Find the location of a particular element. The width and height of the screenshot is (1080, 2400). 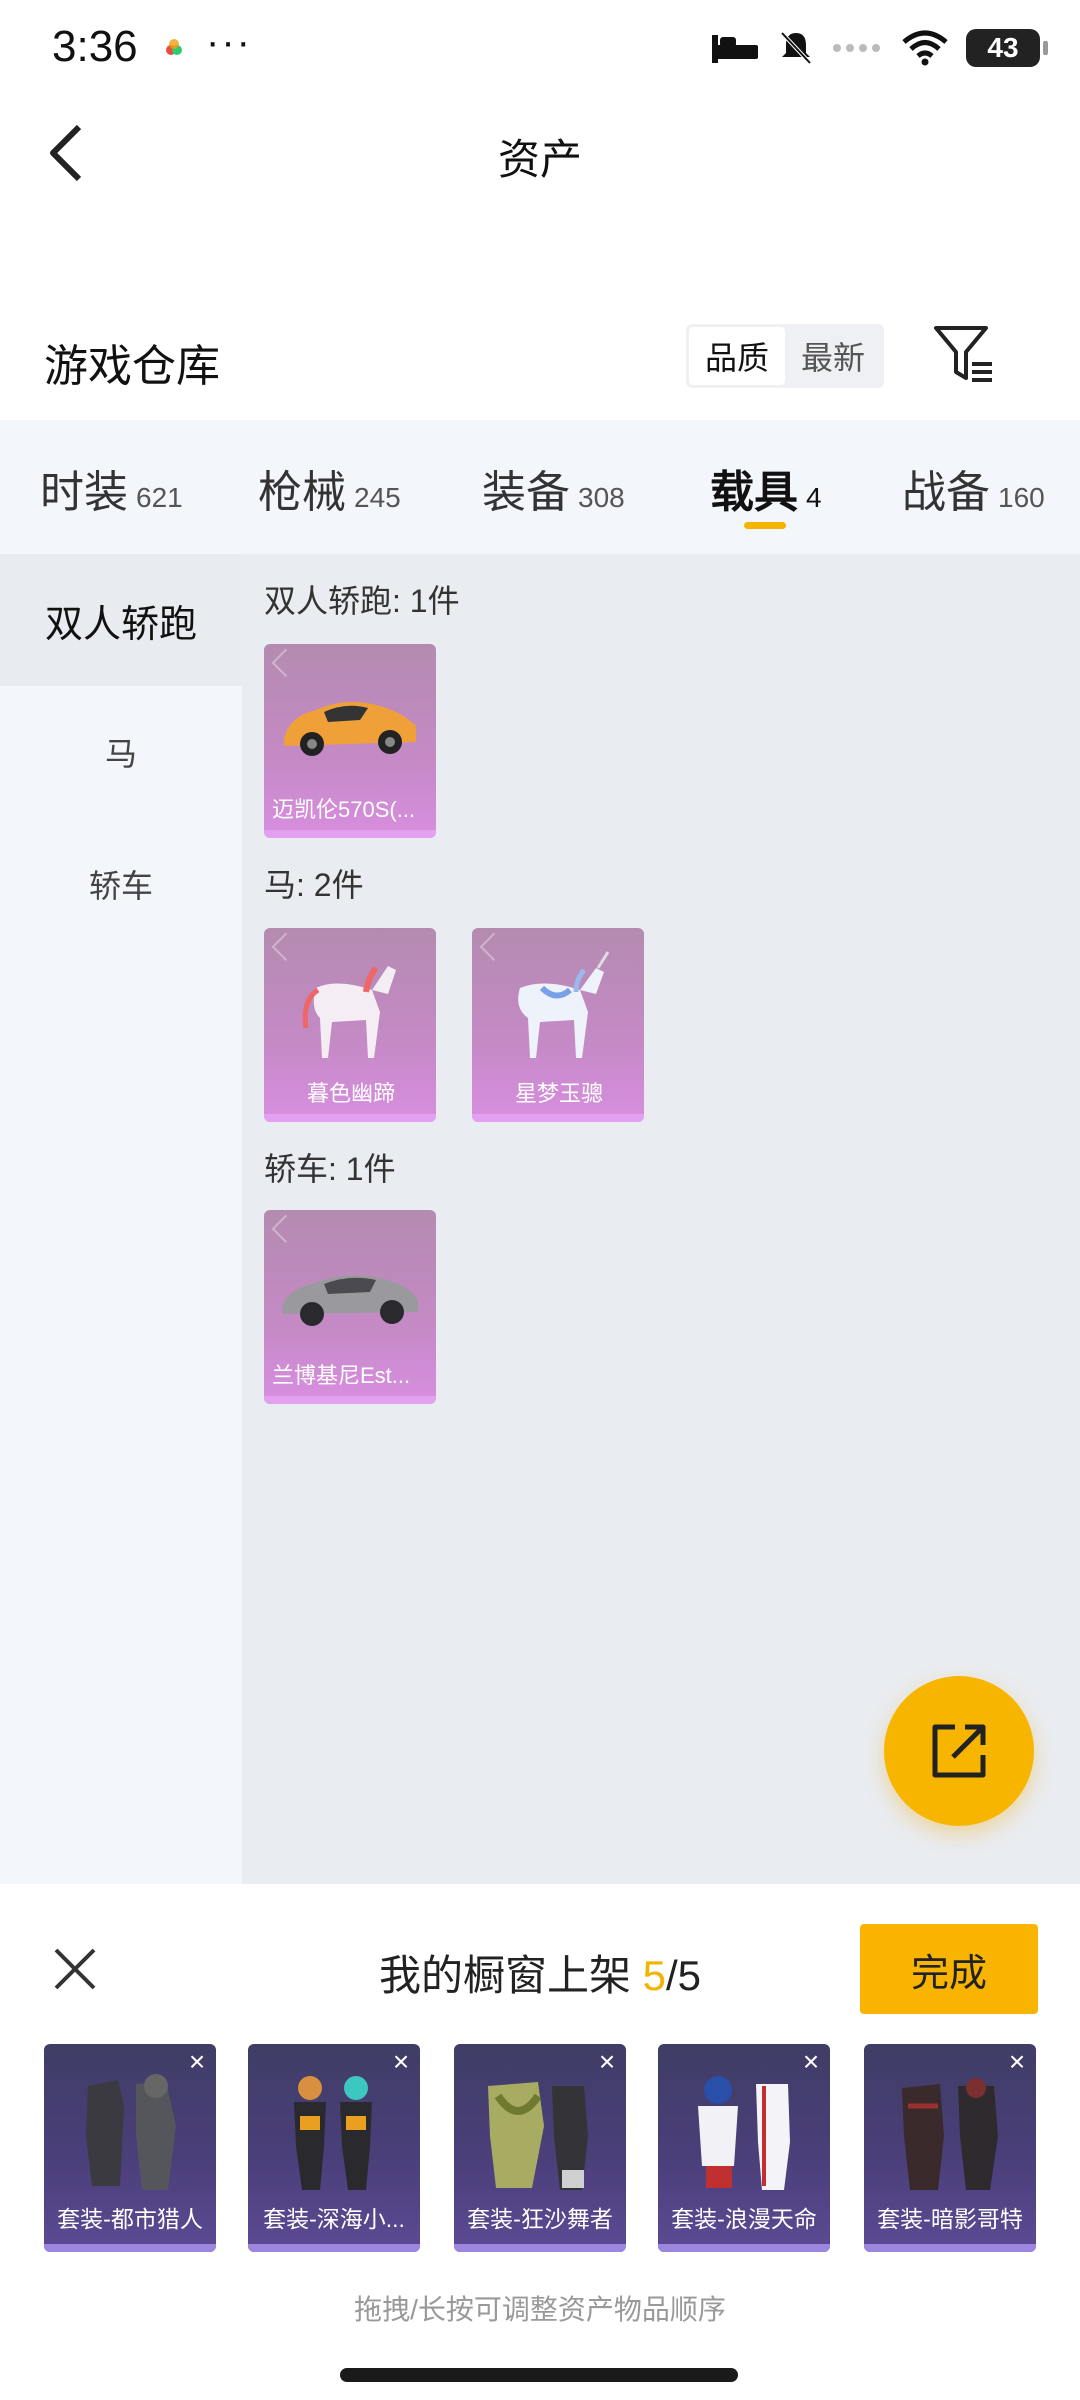

filter-button is located at coordinates (965, 355).